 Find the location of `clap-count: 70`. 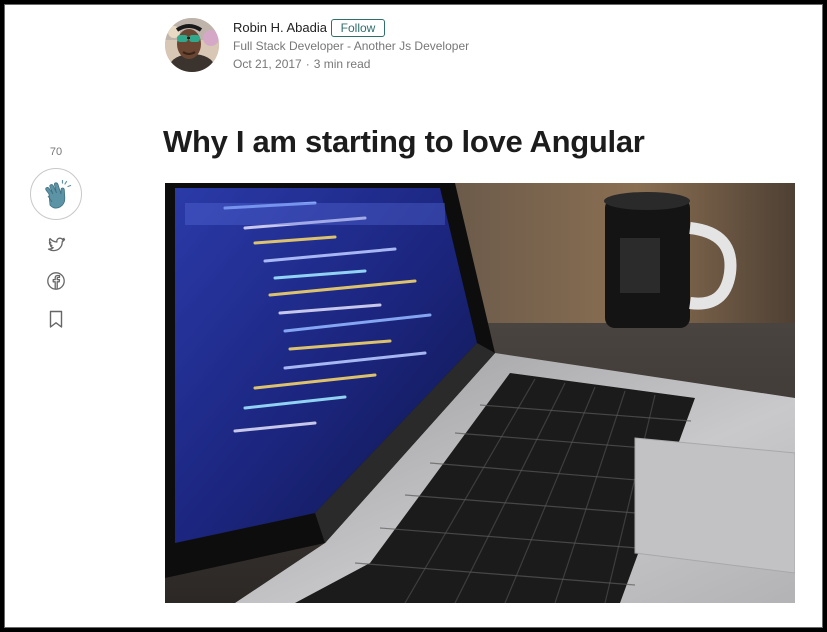

clap-count: 70 is located at coordinates (56, 152).